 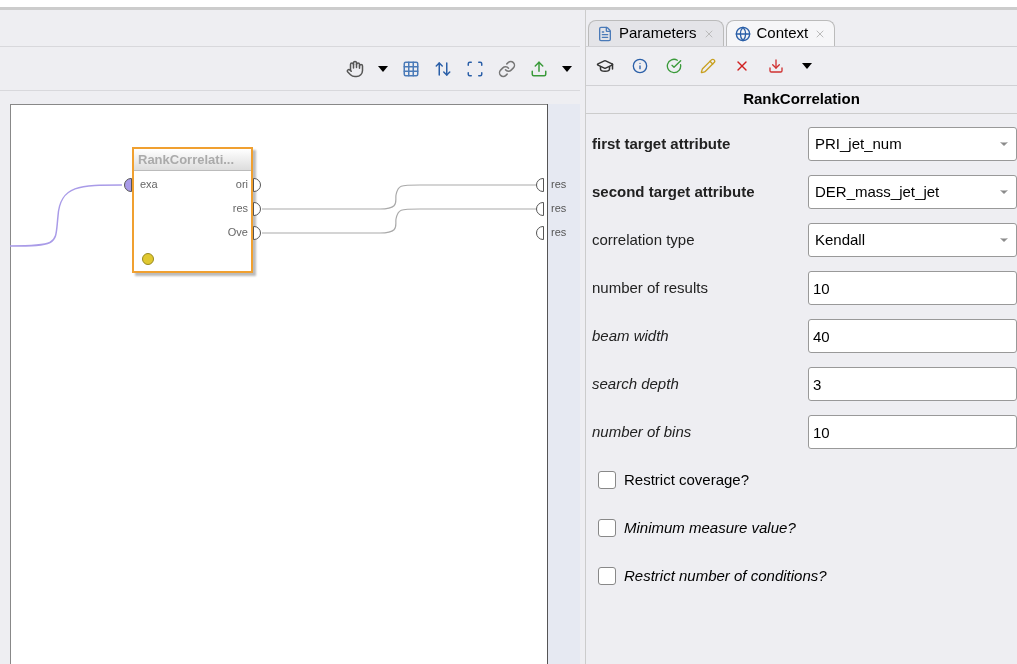 I want to click on arrows-icon, so click(x=443, y=68).